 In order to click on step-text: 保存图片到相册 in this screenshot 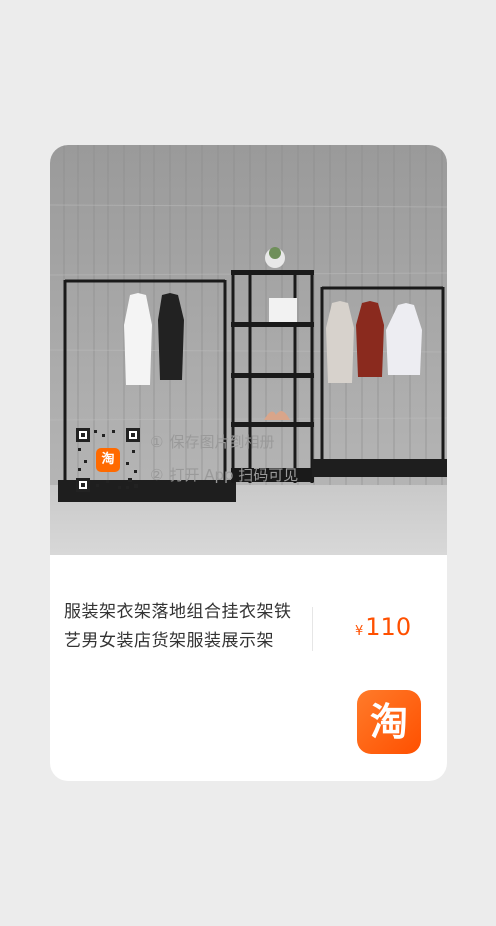, I will do `click(222, 442)`.